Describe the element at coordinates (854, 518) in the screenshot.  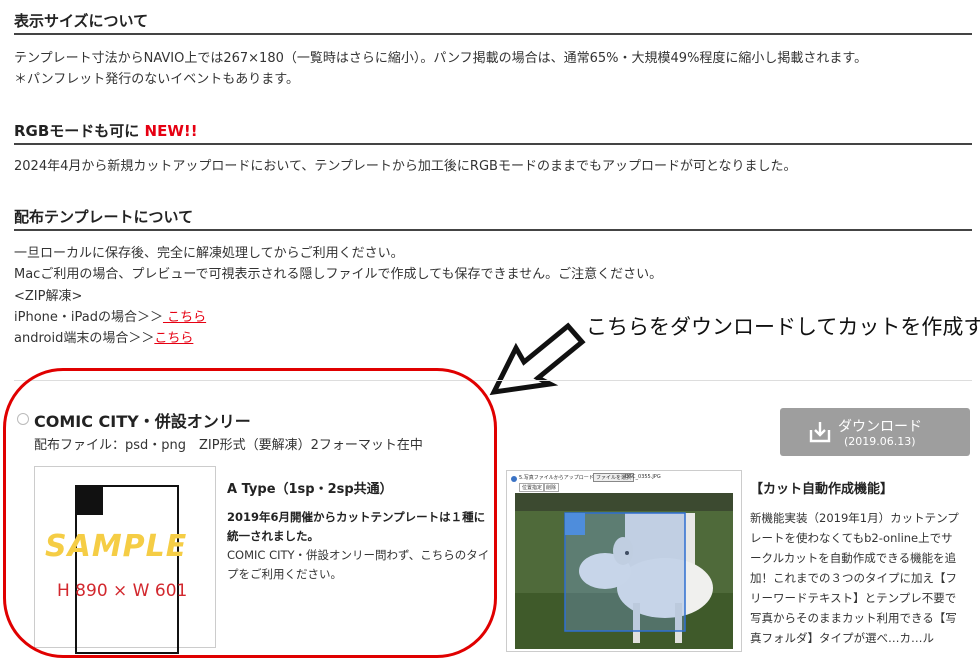
I see `auto-cut-line: 新機能実装（2019年1月）カットテンプ` at that location.